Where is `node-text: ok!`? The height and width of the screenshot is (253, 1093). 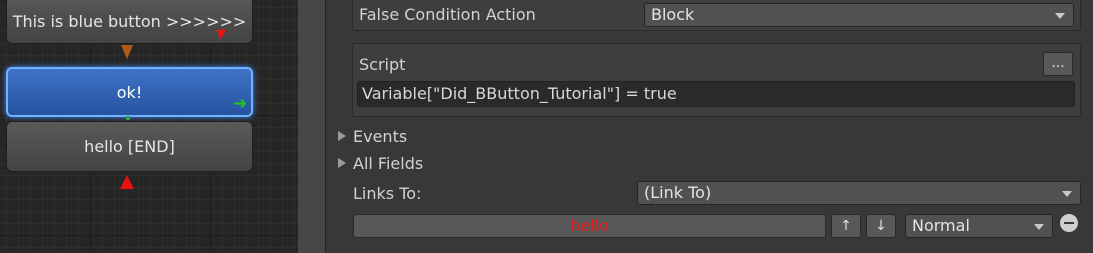 node-text: ok! is located at coordinates (129, 92).